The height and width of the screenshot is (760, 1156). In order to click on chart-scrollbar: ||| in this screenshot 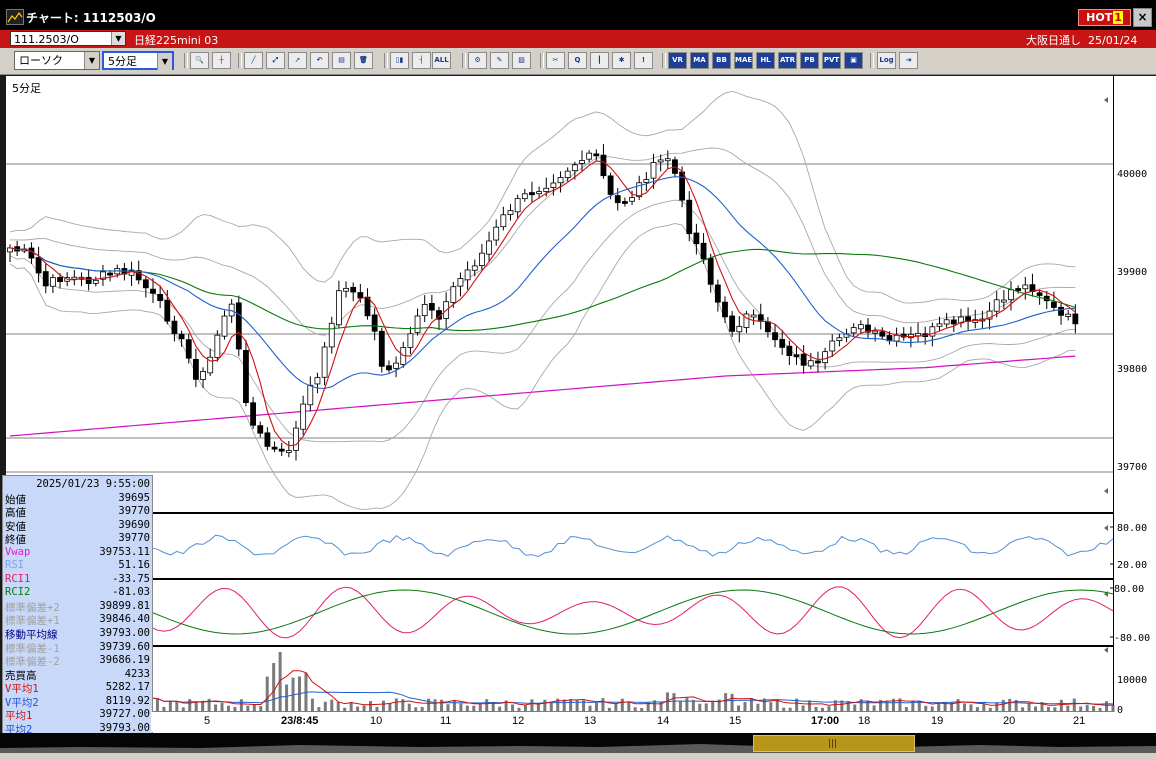, I will do `click(578, 743)`.